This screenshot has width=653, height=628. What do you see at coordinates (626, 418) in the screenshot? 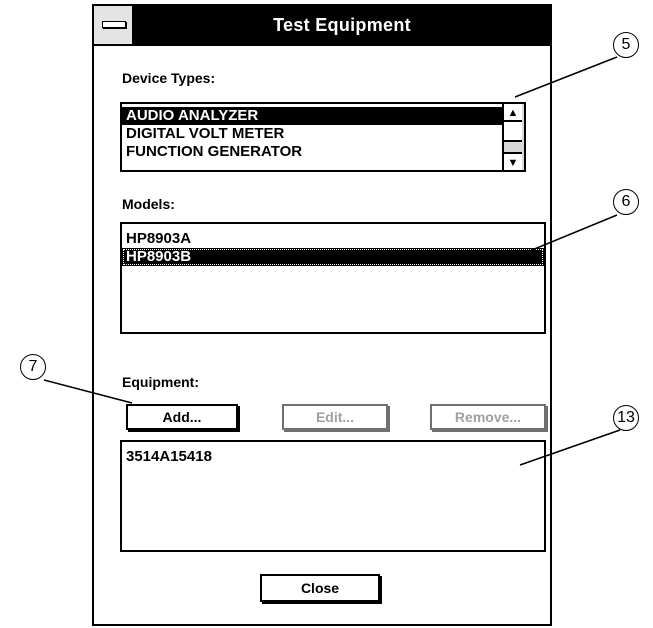
I see `callout-13: 13` at bounding box center [626, 418].